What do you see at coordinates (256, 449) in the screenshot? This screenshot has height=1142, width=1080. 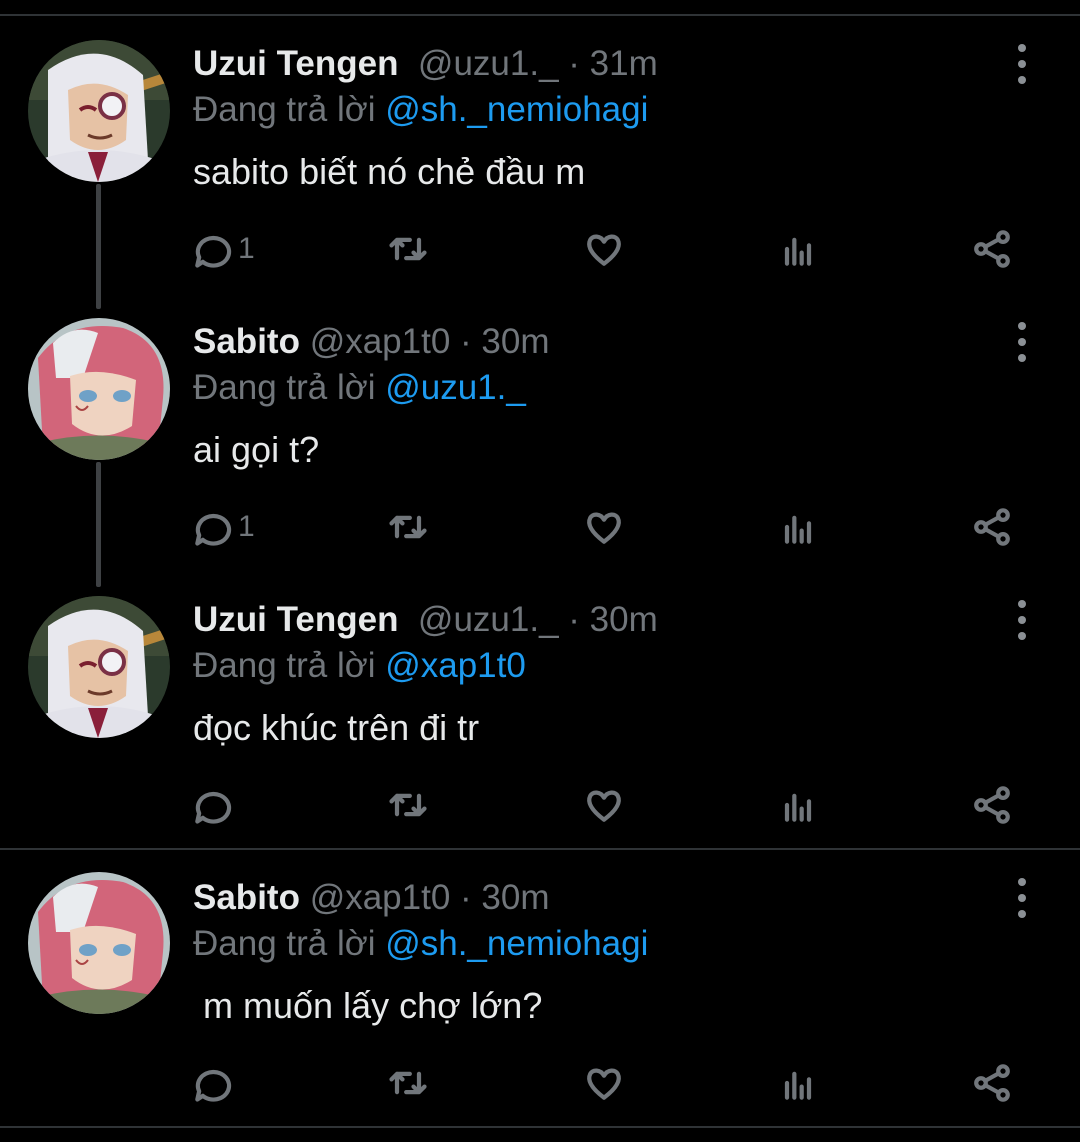 I see `tweet-text: ai gọi t?` at bounding box center [256, 449].